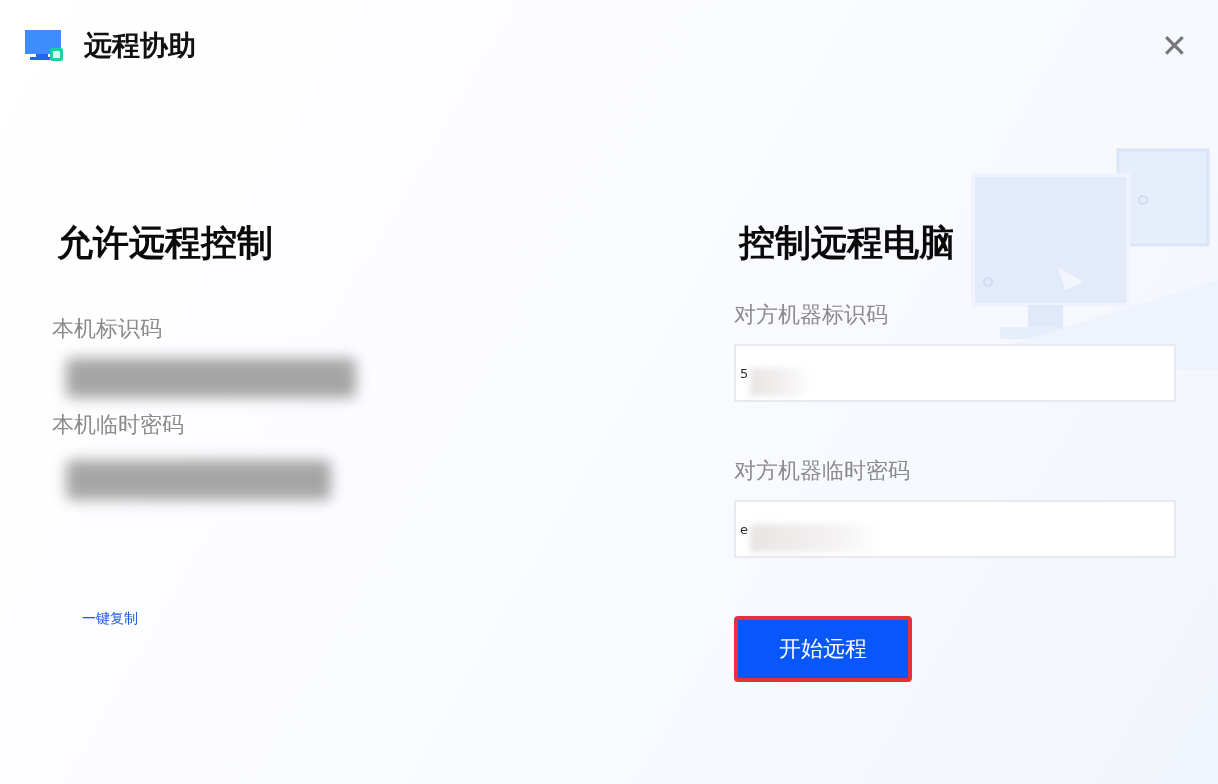  I want to click on password-input-field: e, so click(955, 529).